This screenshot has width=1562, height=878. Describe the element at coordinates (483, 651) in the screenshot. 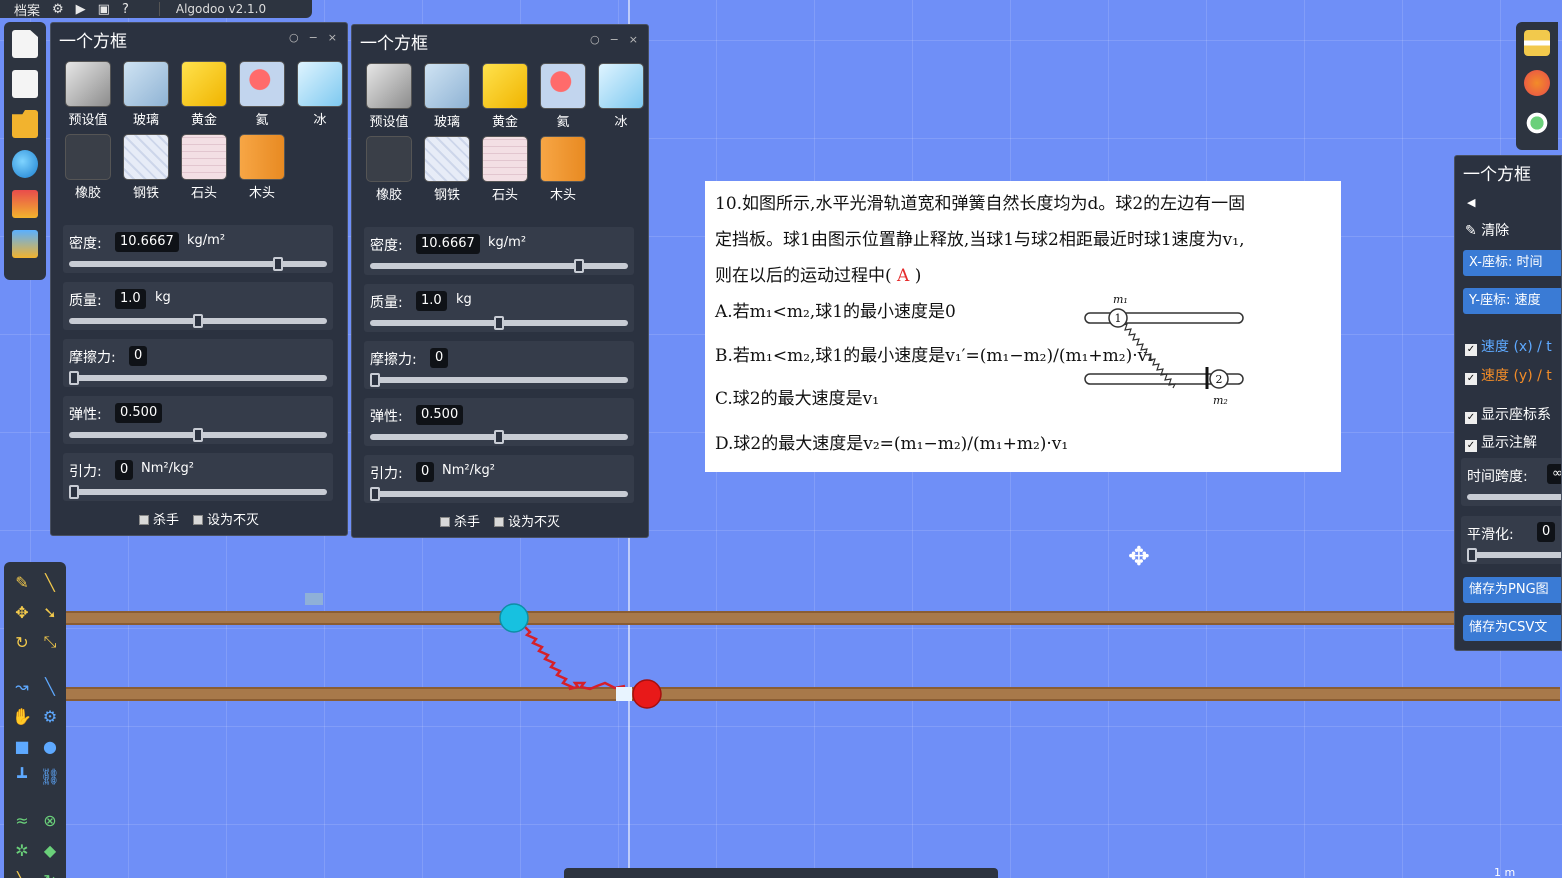

I see `scene-objects` at that location.